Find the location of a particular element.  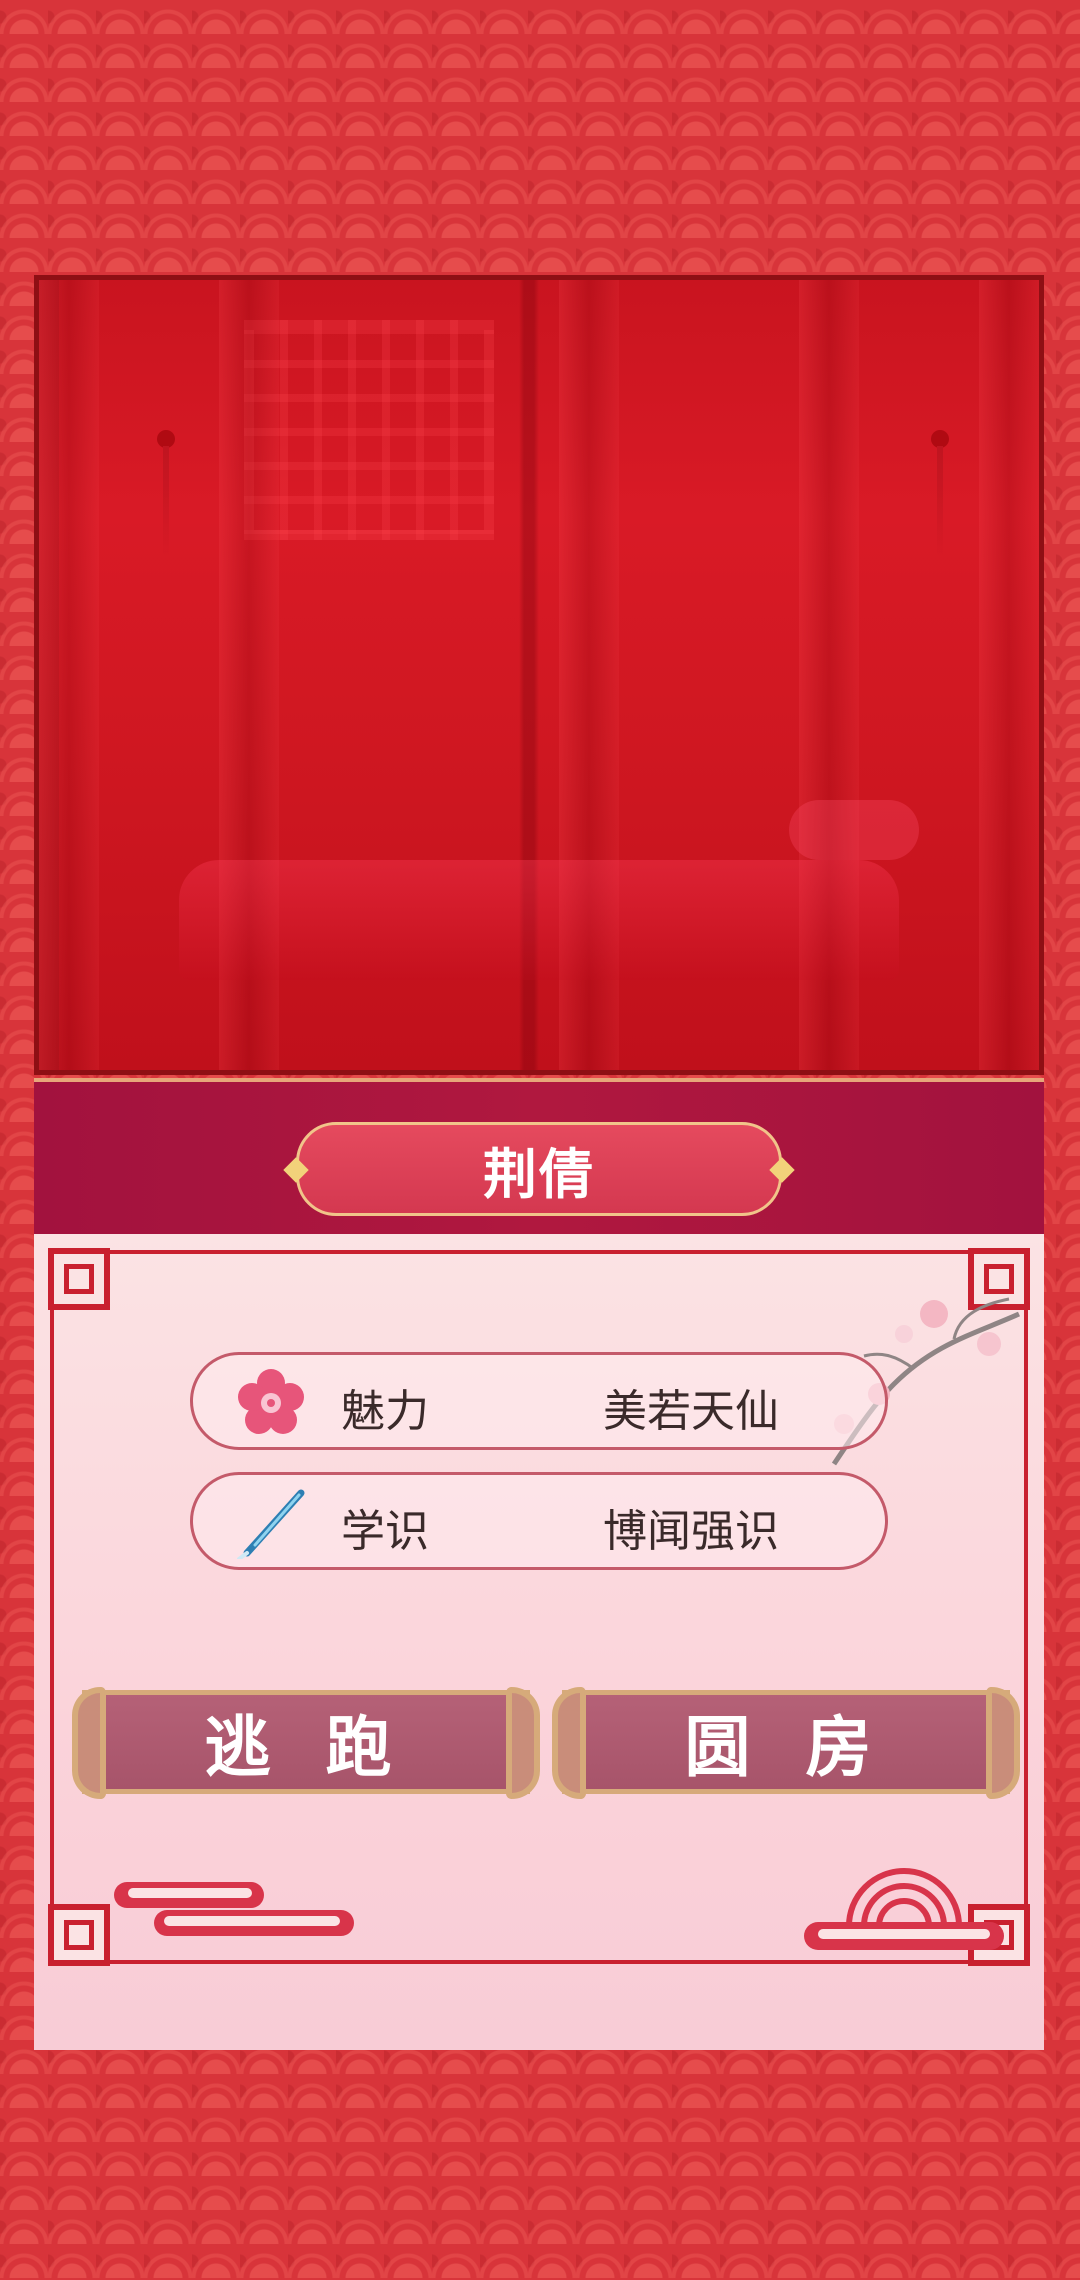

character-name: 荆倩 is located at coordinates (539, 1174).